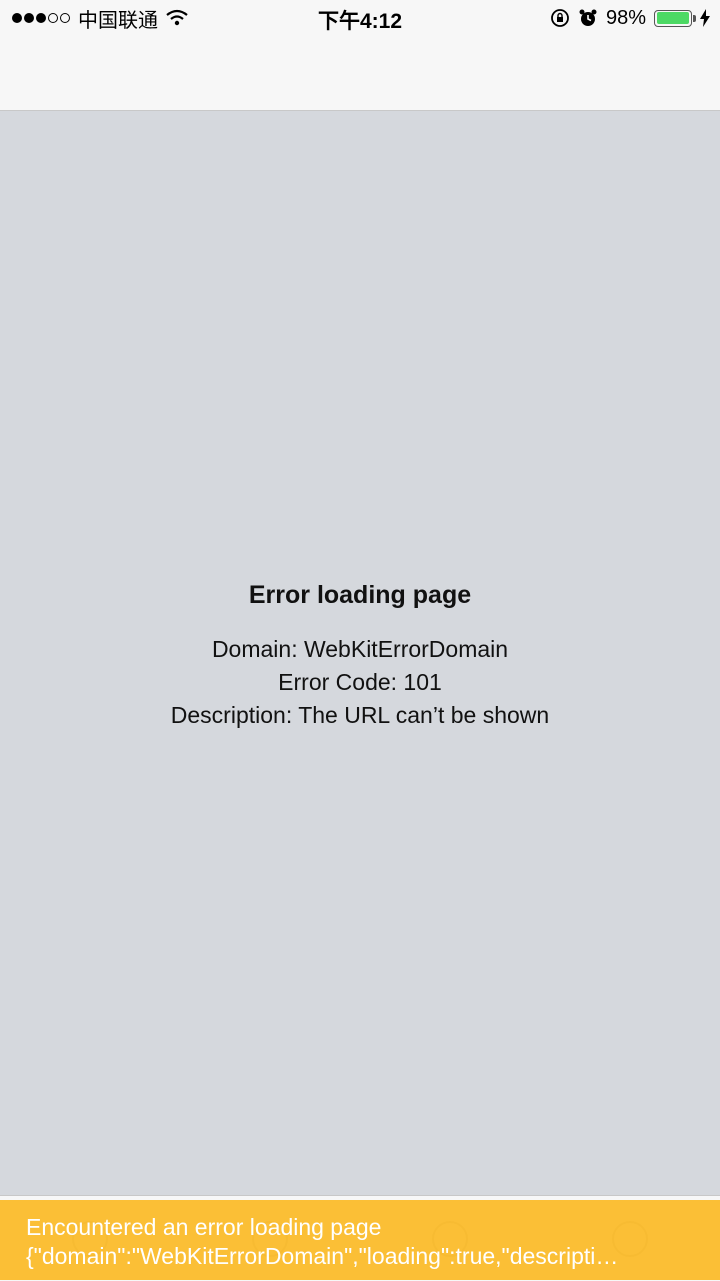 The image size is (720, 1281). Describe the element at coordinates (705, 18) in the screenshot. I see `charging-bolt-icon` at that location.